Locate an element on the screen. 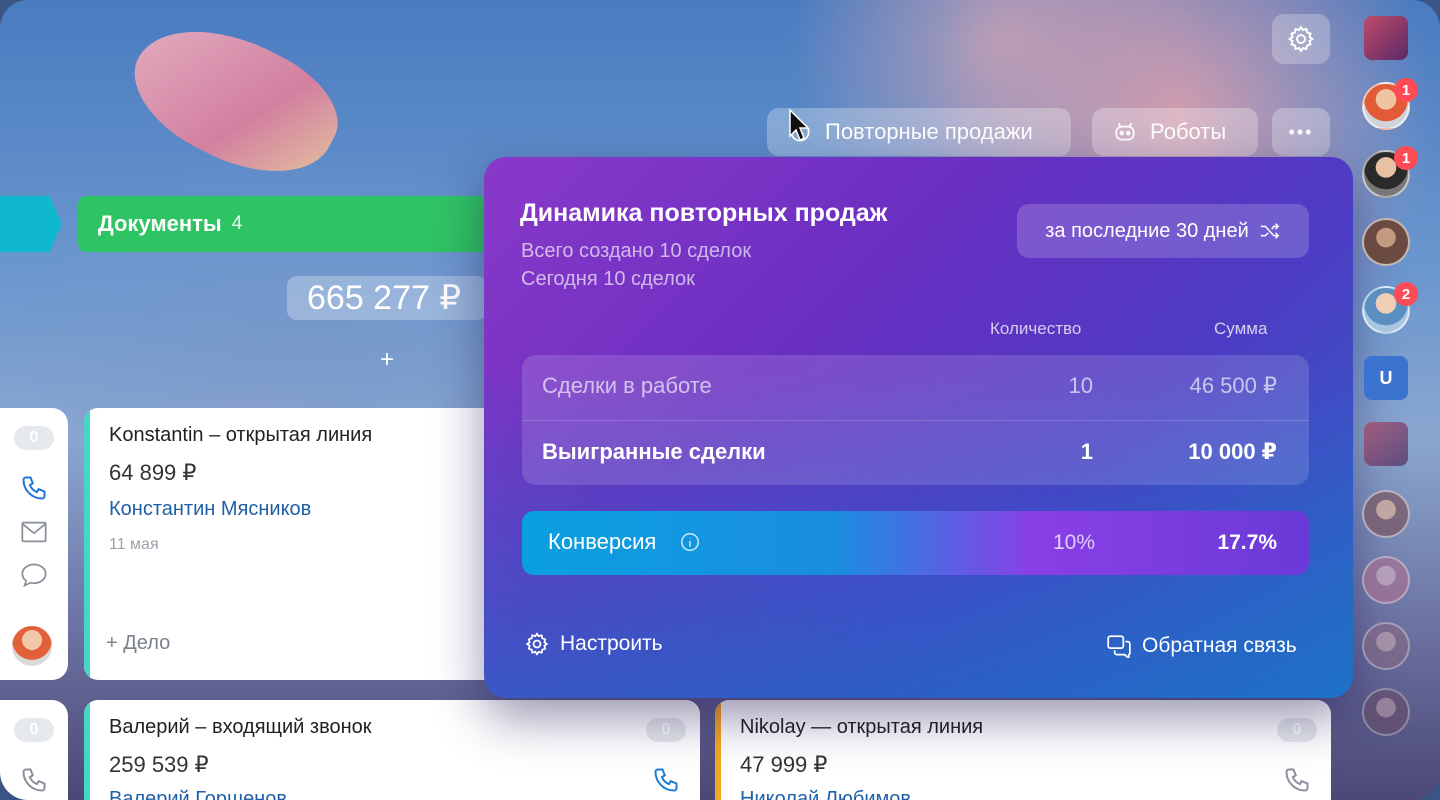  documents-stage-count: 4 is located at coordinates (237, 223).